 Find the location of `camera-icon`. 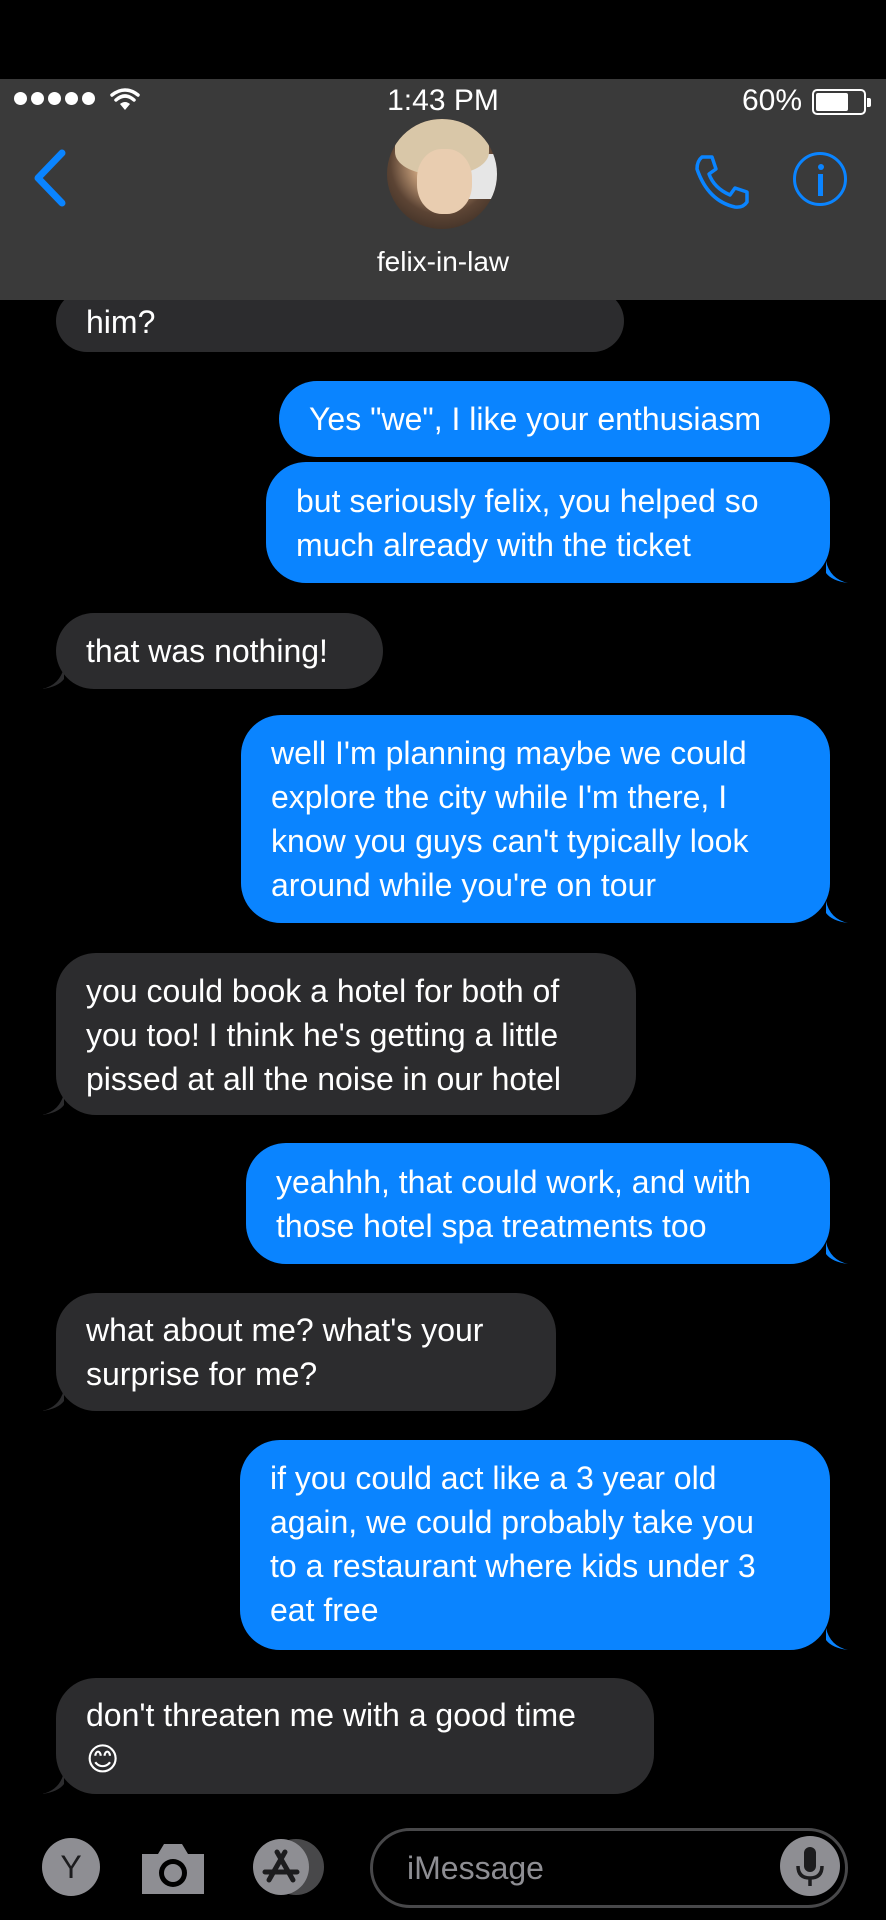

camera-icon is located at coordinates (173, 1868).